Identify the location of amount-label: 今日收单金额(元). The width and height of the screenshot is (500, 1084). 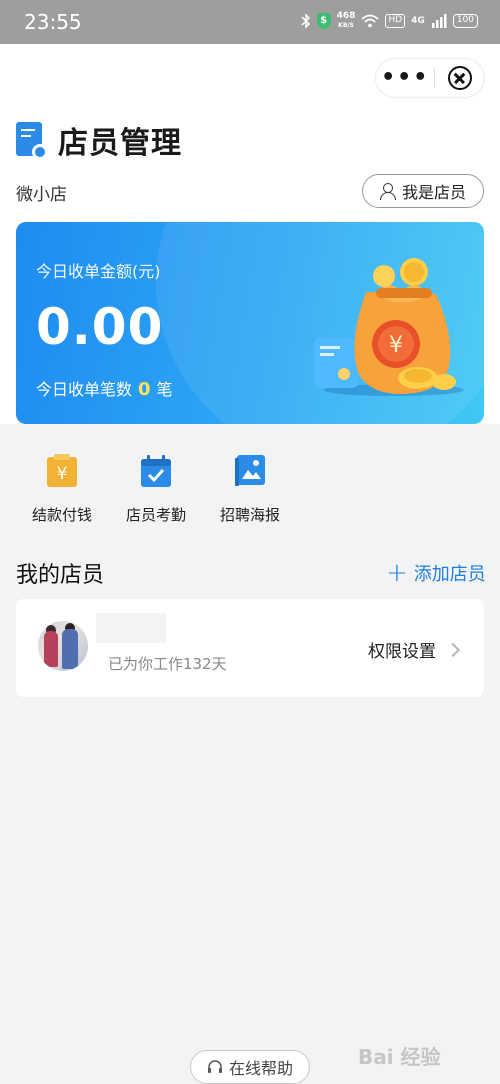
(98, 271).